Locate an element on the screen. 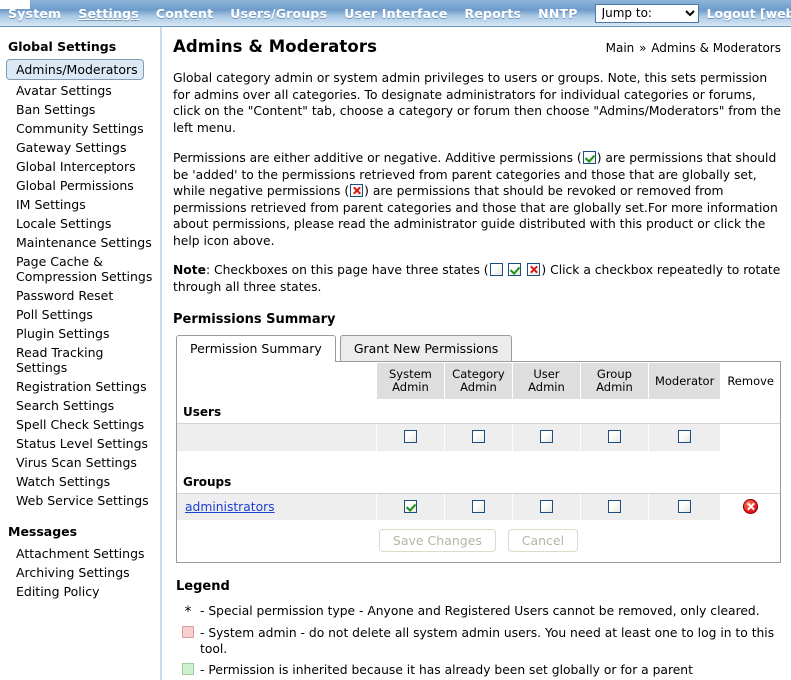 The image size is (791, 680). sidebar-item-community-settings: Community Settings is located at coordinates (80, 128).